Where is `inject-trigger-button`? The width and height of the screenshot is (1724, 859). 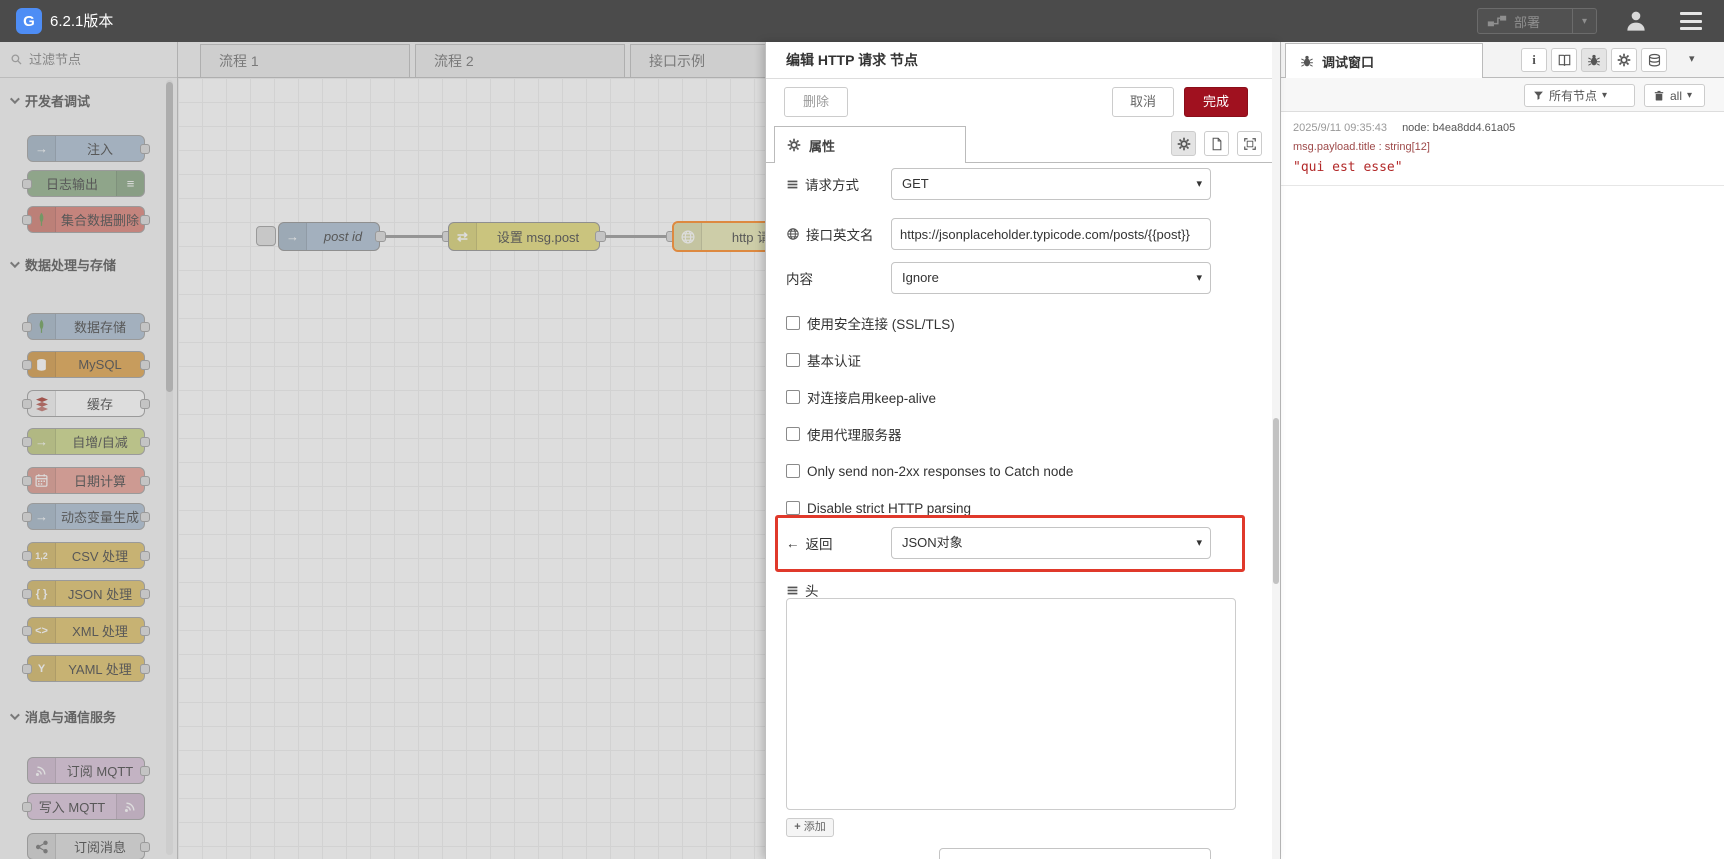 inject-trigger-button is located at coordinates (266, 236).